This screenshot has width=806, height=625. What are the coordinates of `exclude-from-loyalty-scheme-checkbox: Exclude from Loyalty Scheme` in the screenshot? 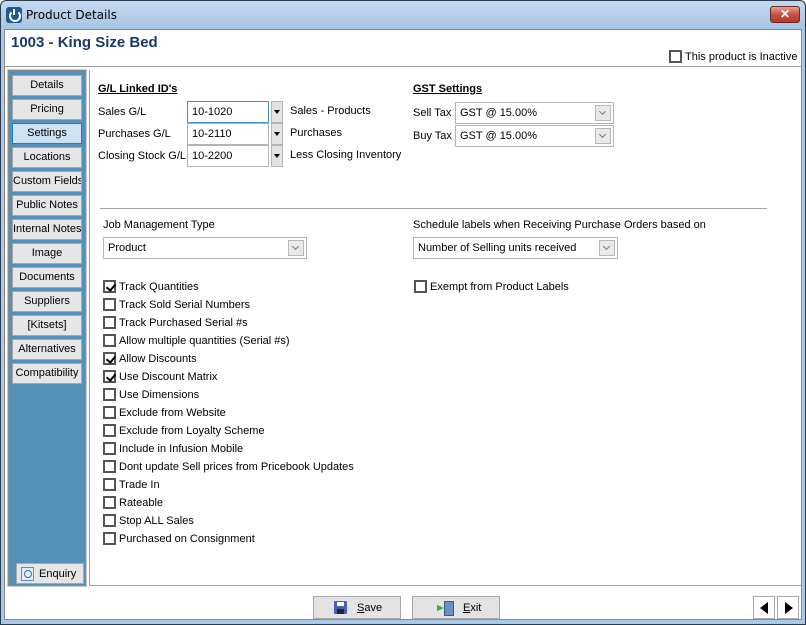 It's located at (184, 430).